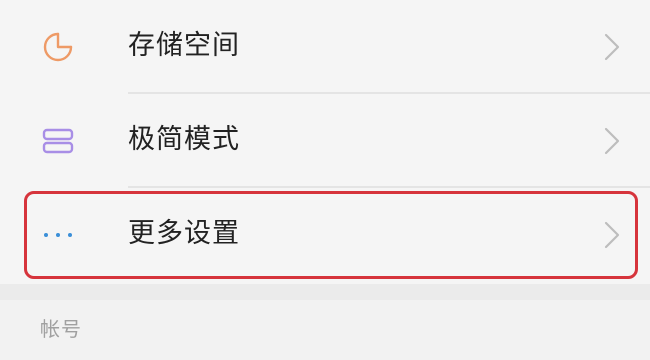 This screenshot has height=360, width=650. What do you see at coordinates (184, 139) in the screenshot?
I see `settings-item-label: 极简模式` at bounding box center [184, 139].